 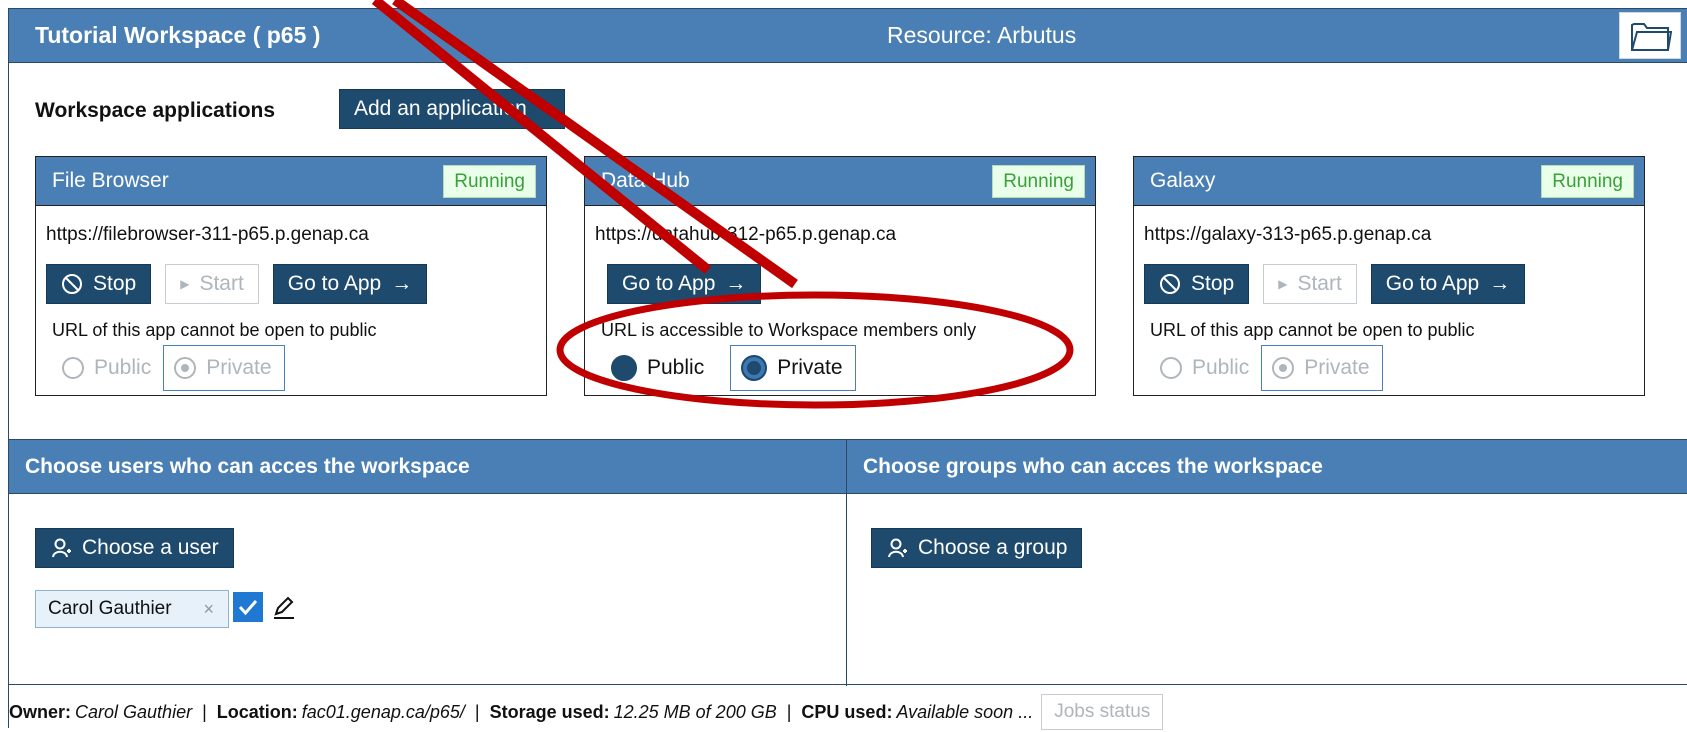 I want to click on resource-label: Resource: Arbutus, so click(x=982, y=35).